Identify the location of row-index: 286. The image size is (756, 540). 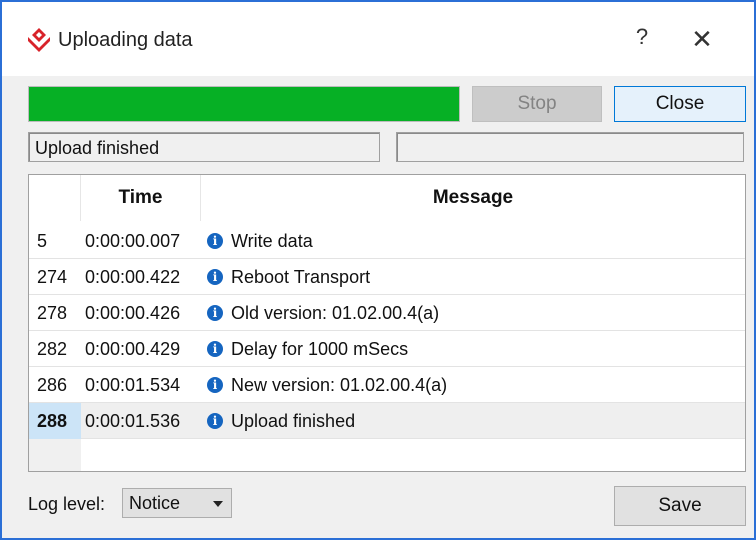
(52, 385).